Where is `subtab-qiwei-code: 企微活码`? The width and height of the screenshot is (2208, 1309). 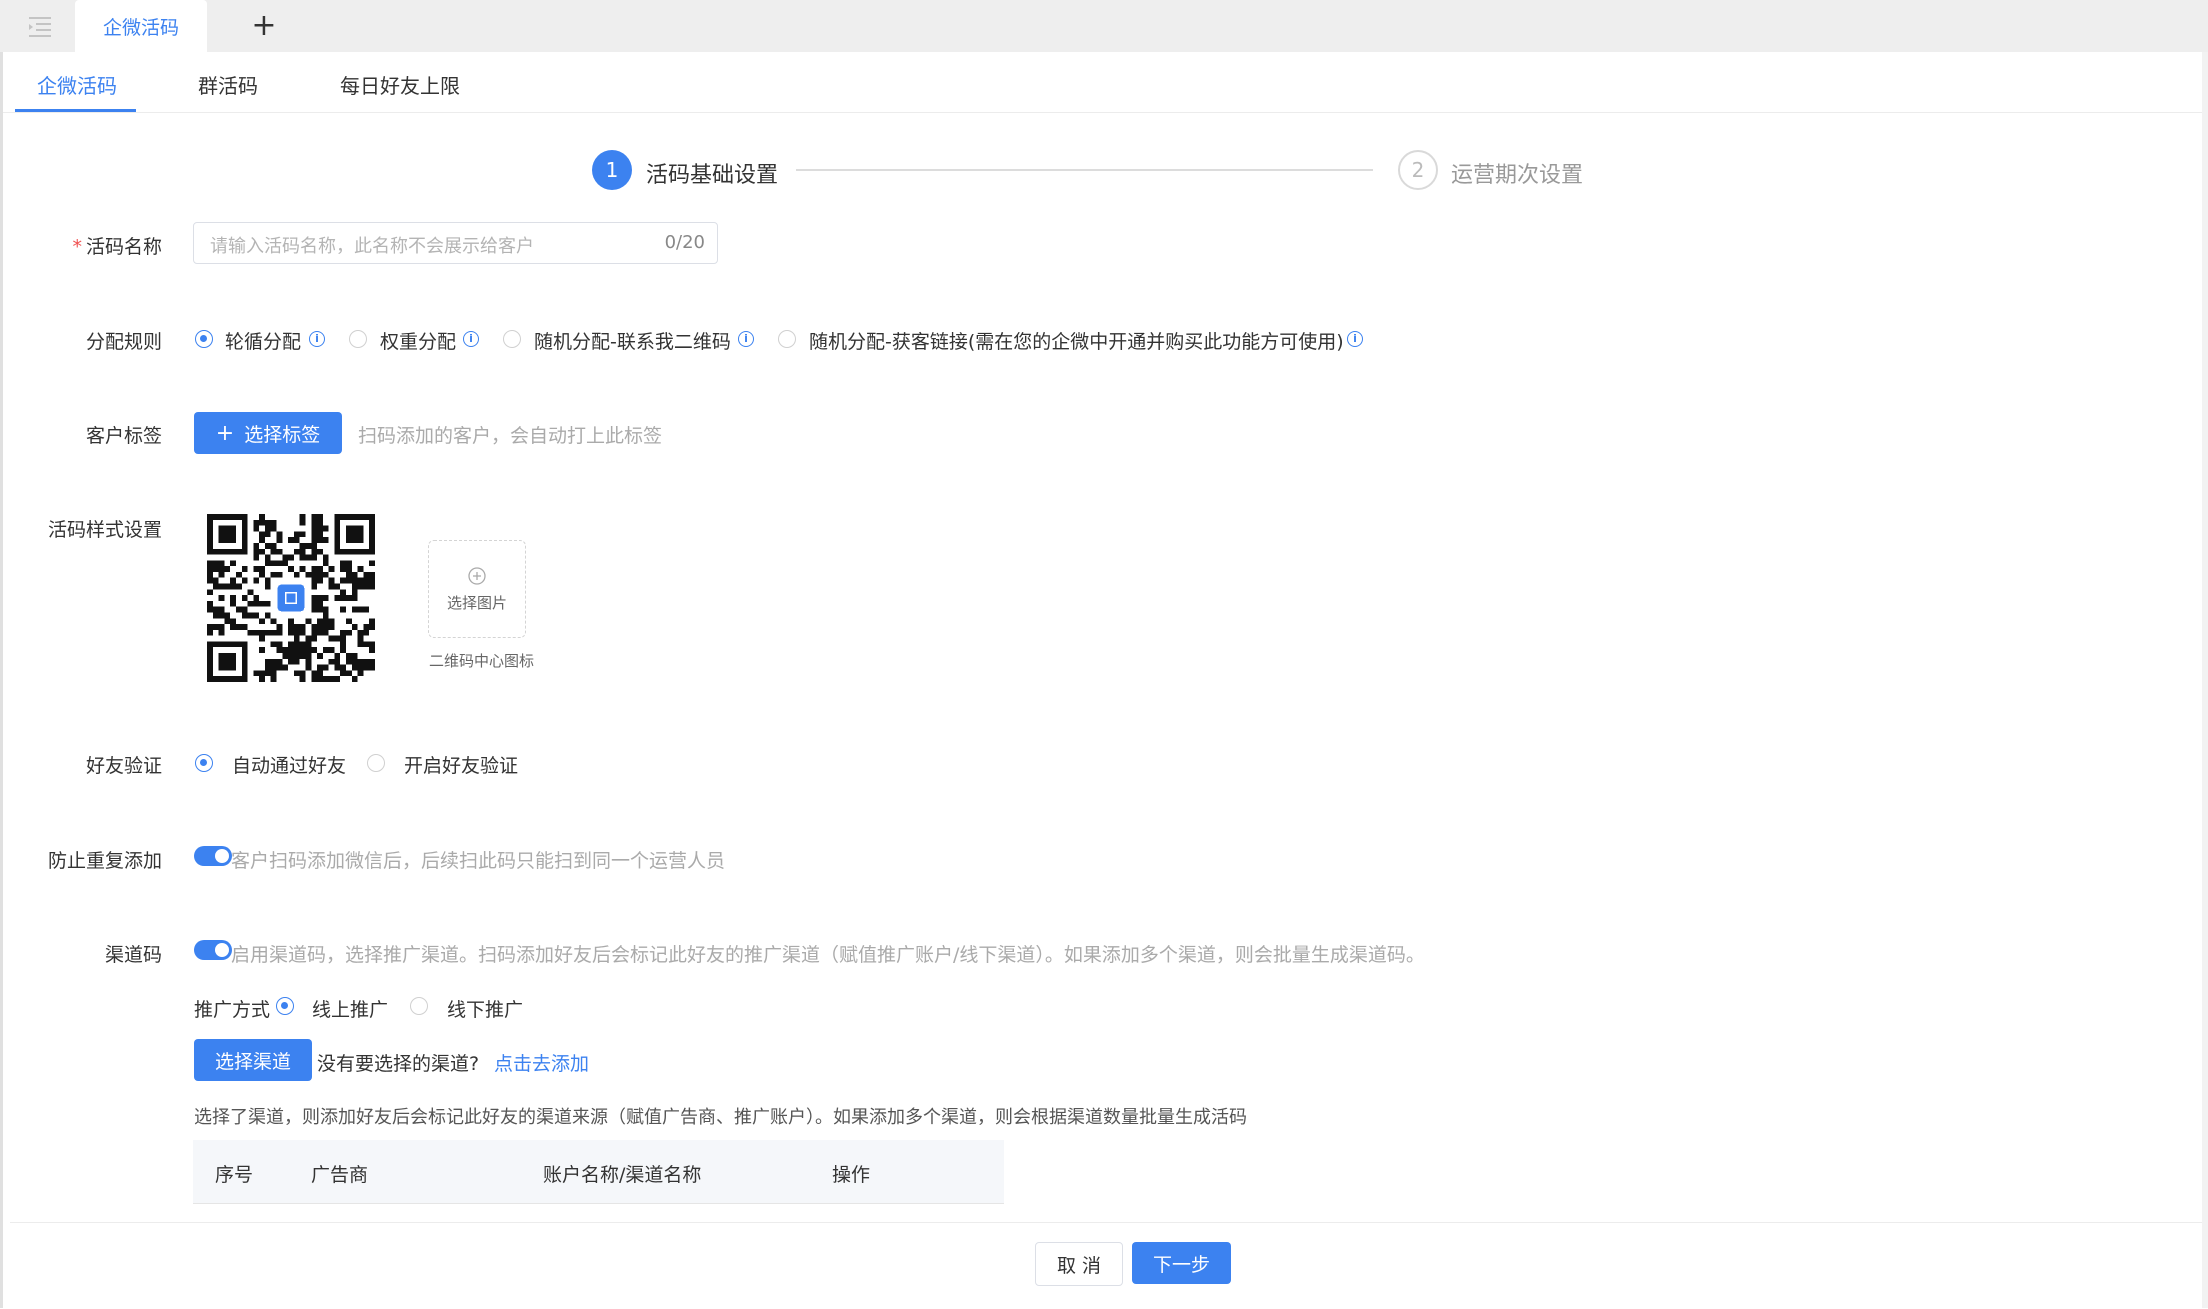 subtab-qiwei-code: 企微活码 is located at coordinates (77, 84).